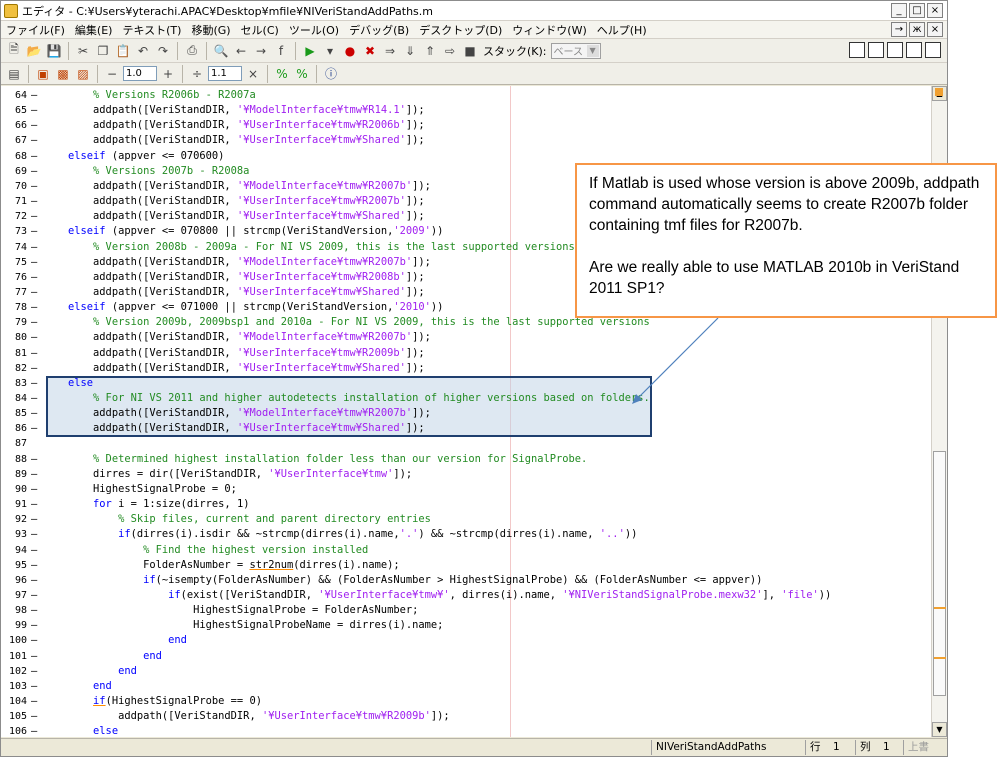 The height and width of the screenshot is (757, 999). Describe the element at coordinates (914, 50) in the screenshot. I see `float-icon` at that location.